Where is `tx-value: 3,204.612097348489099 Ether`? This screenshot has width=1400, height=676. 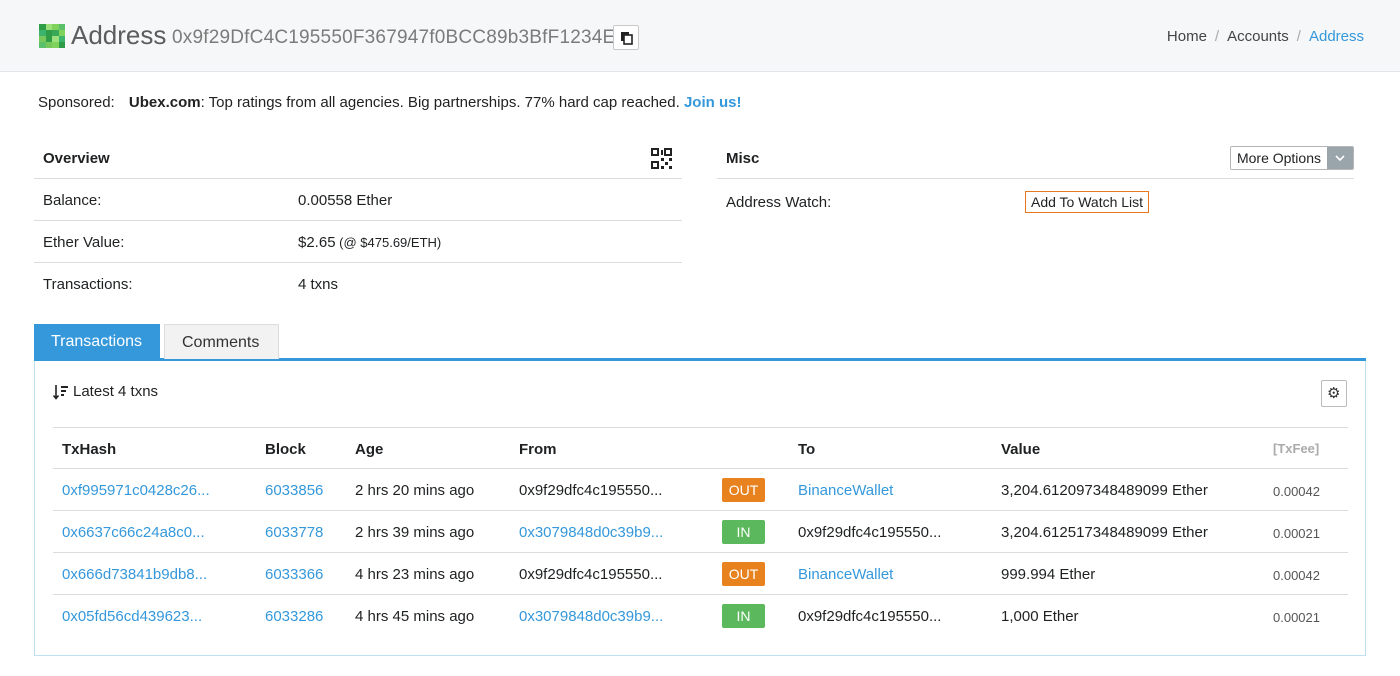
tx-value: 3,204.612097348489099 Ether is located at coordinates (1104, 490).